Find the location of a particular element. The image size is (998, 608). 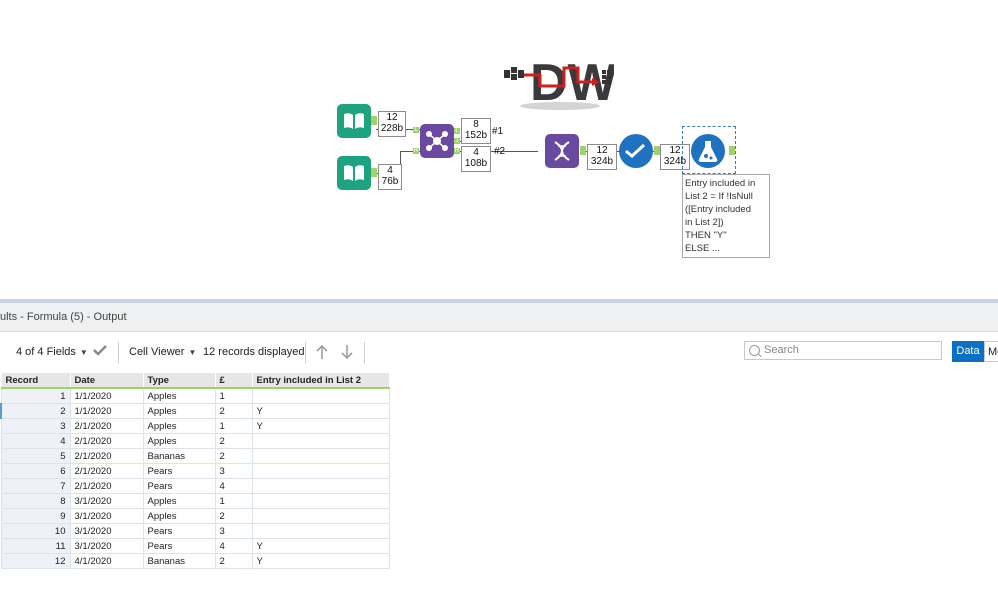

select-tool is located at coordinates (636, 151).